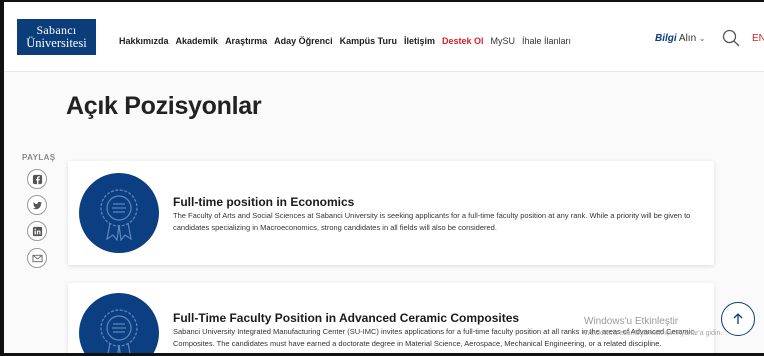 This screenshot has width=764, height=356. What do you see at coordinates (263, 202) in the screenshot?
I see `position-title: Full-time position in Economics` at bounding box center [263, 202].